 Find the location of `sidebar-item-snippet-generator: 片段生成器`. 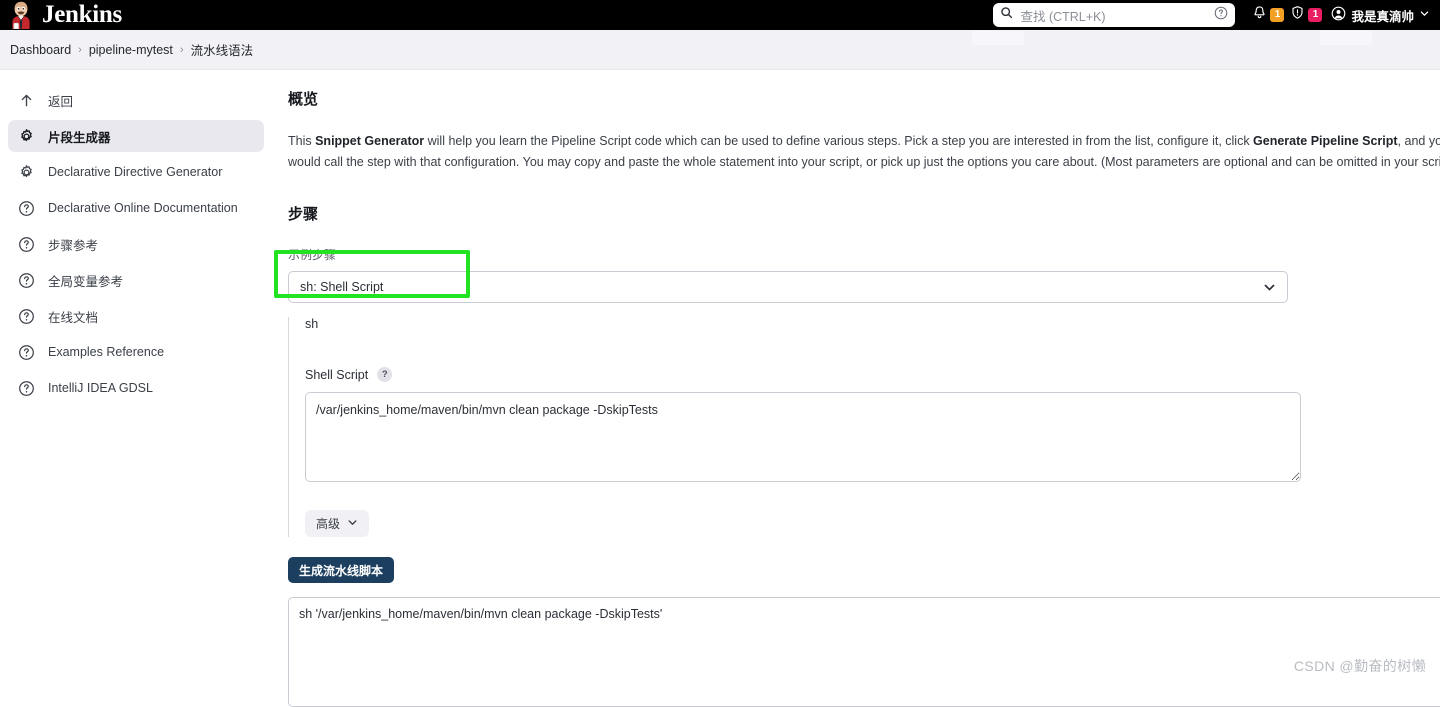

sidebar-item-snippet-generator: 片段生成器 is located at coordinates (136, 136).